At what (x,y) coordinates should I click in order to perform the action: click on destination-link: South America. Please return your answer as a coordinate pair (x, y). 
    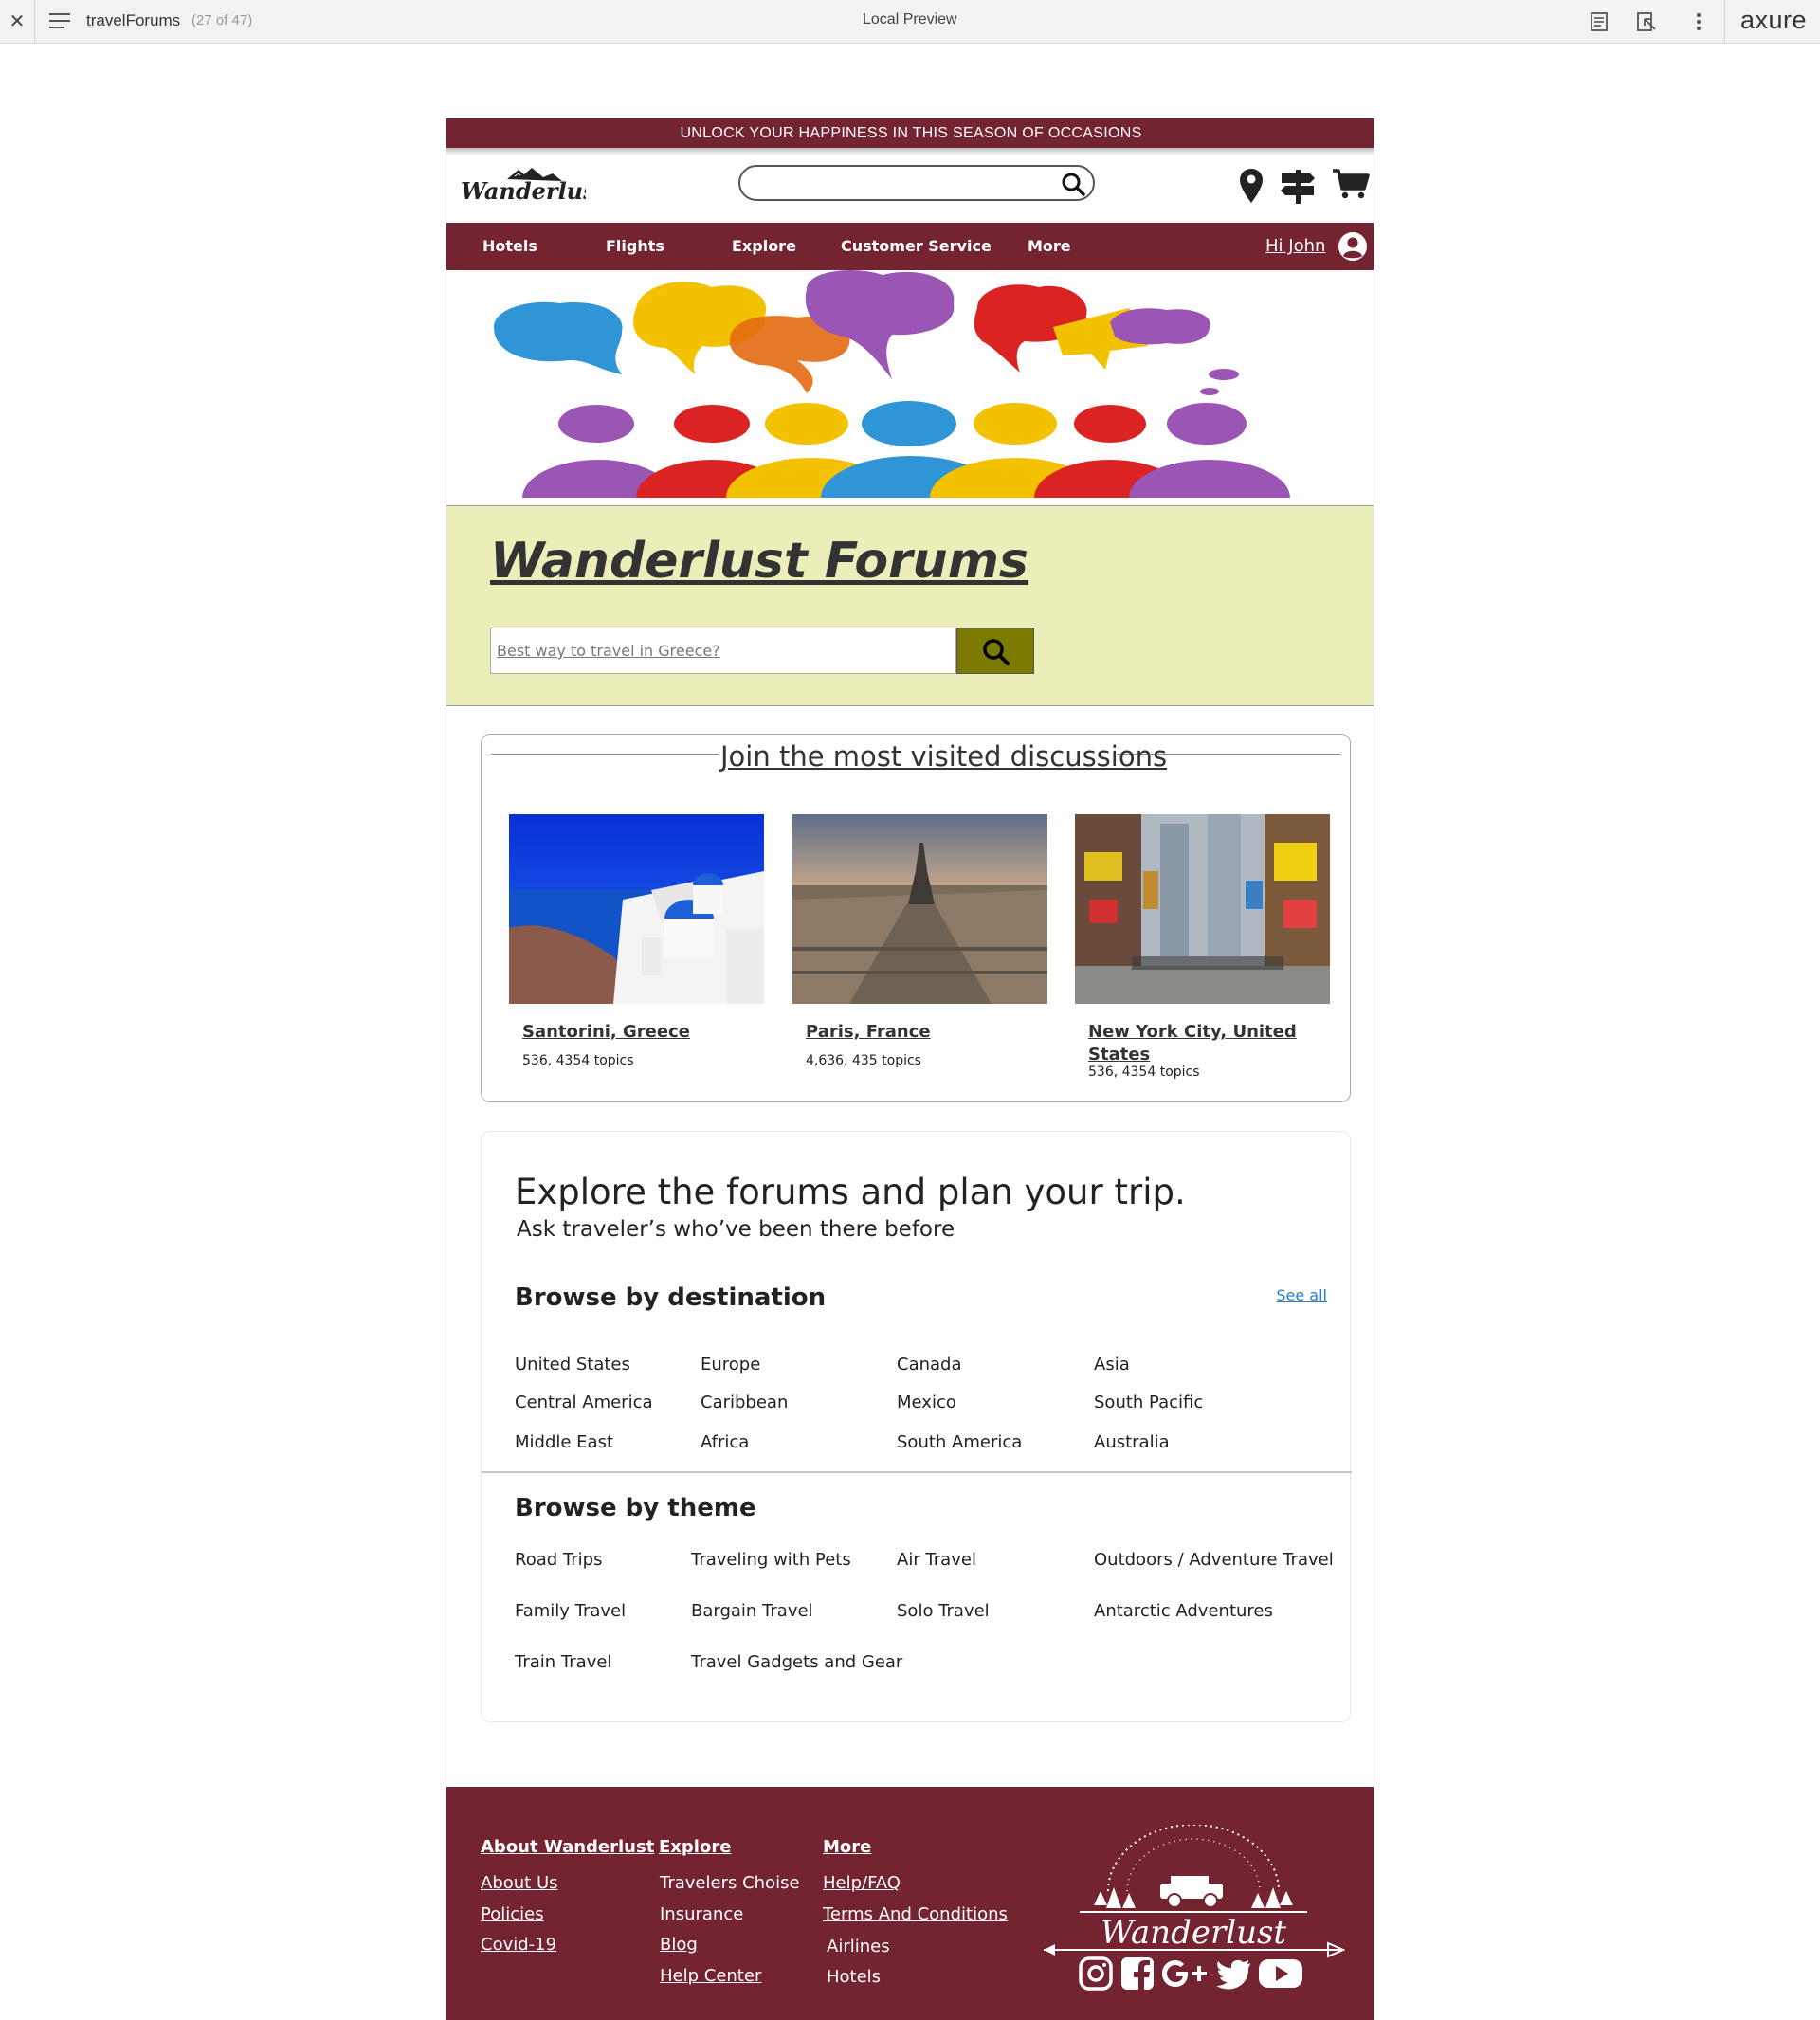
    Looking at the image, I should click on (959, 1442).